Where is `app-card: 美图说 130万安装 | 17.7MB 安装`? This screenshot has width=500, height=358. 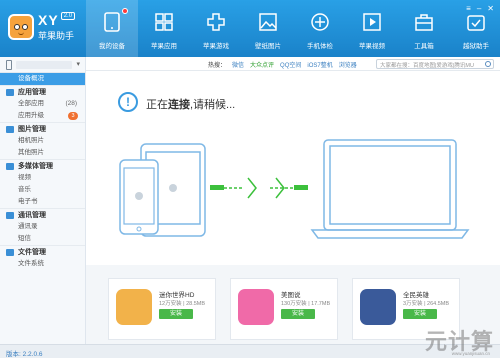 app-card: 美图说 130万安装 | 17.7MB 安装 is located at coordinates (284, 309).